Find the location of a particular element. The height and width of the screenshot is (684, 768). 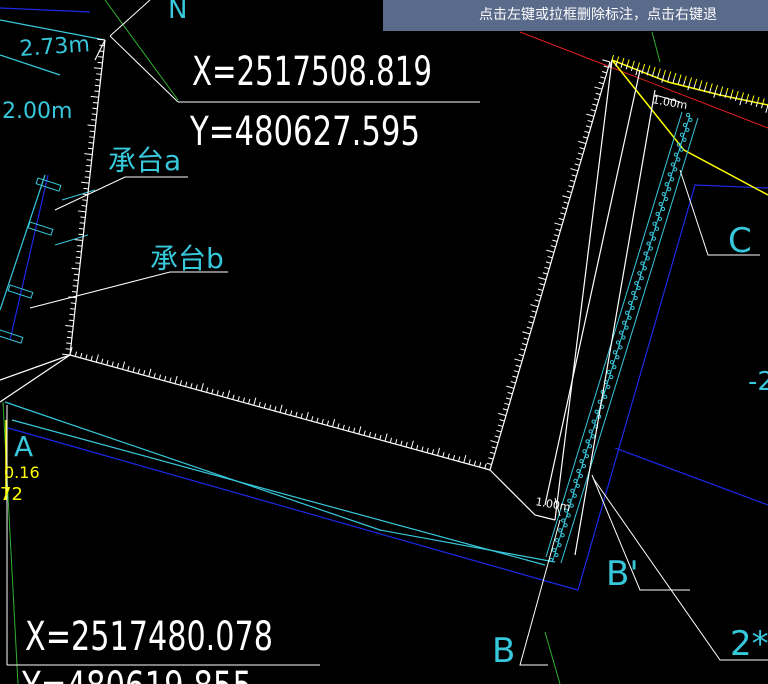

note-2star-label: 2* is located at coordinates (749, 644).